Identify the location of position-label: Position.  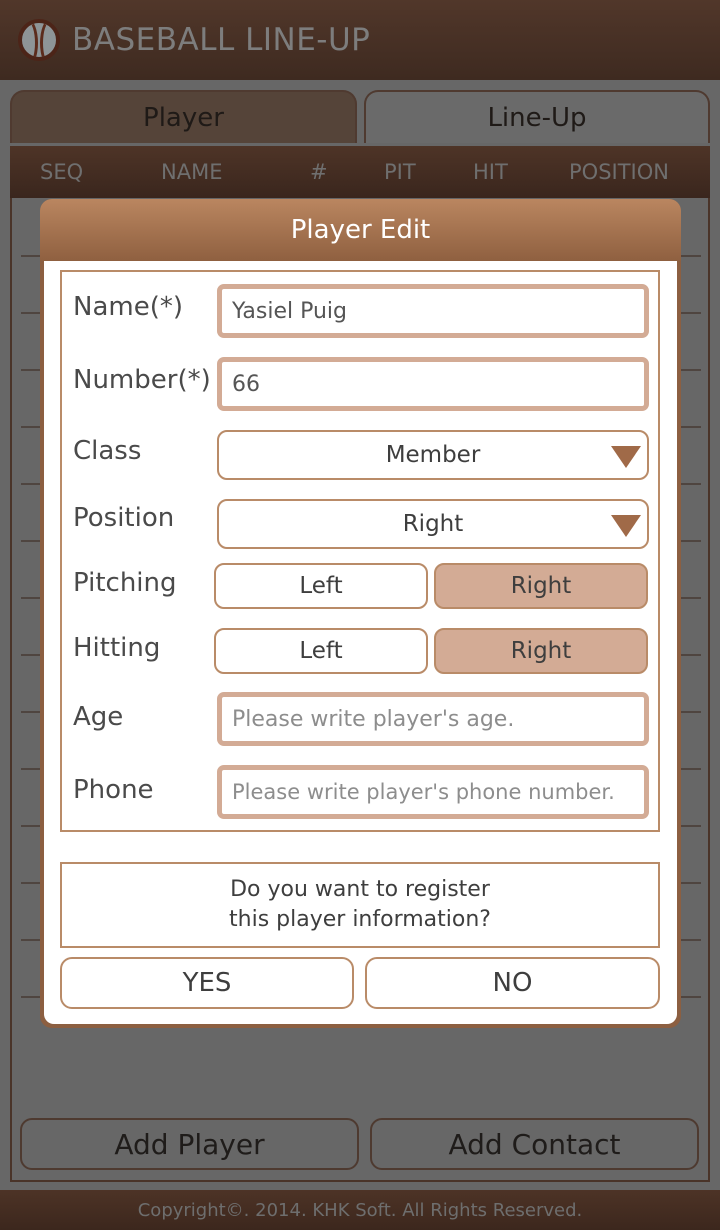
(124, 518).